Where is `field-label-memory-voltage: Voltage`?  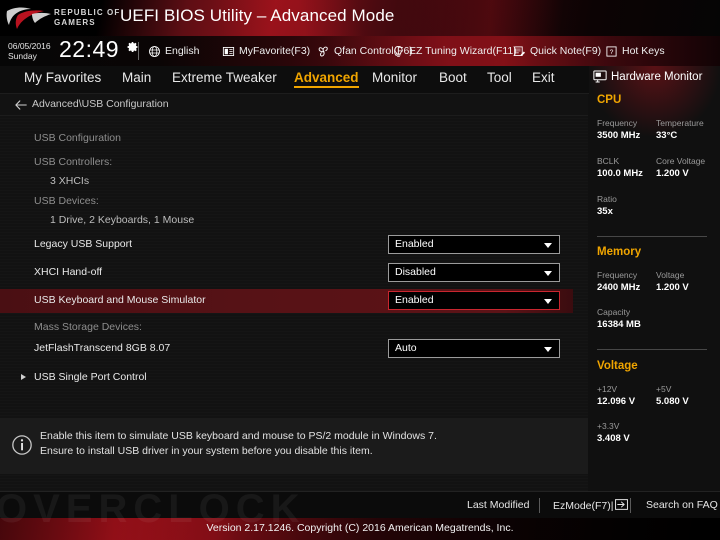 field-label-memory-voltage: Voltage is located at coordinates (670, 275).